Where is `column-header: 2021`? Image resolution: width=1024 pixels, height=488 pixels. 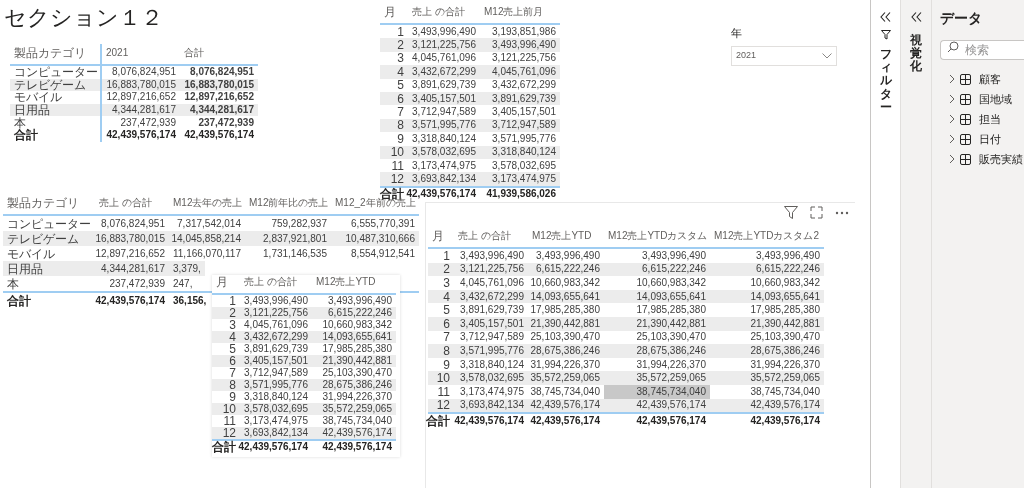
column-header: 2021 is located at coordinates (141, 54).